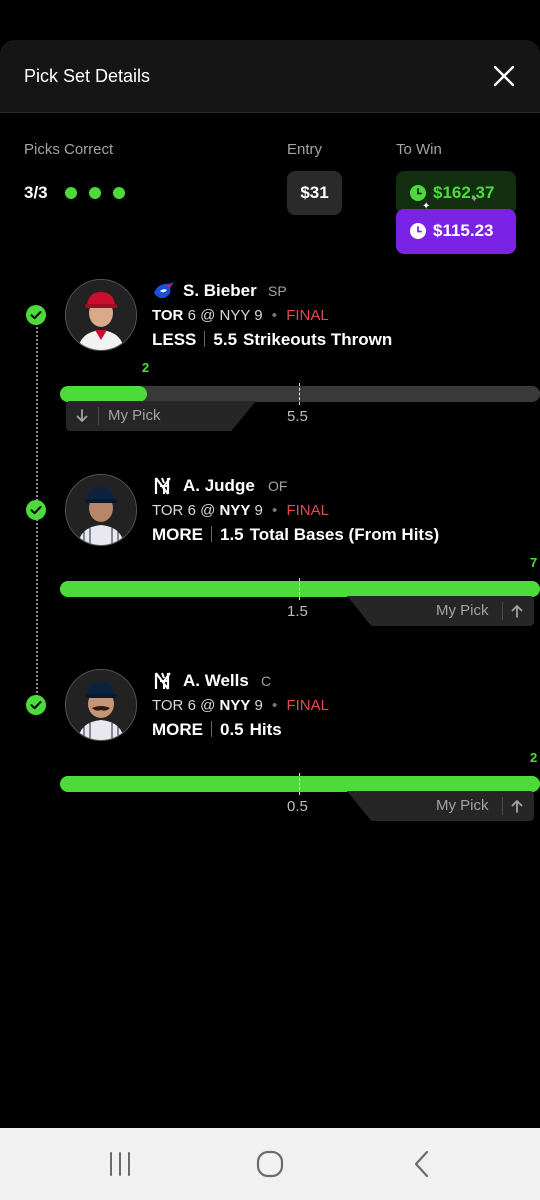  I want to click on status-area, so click(270, 20).